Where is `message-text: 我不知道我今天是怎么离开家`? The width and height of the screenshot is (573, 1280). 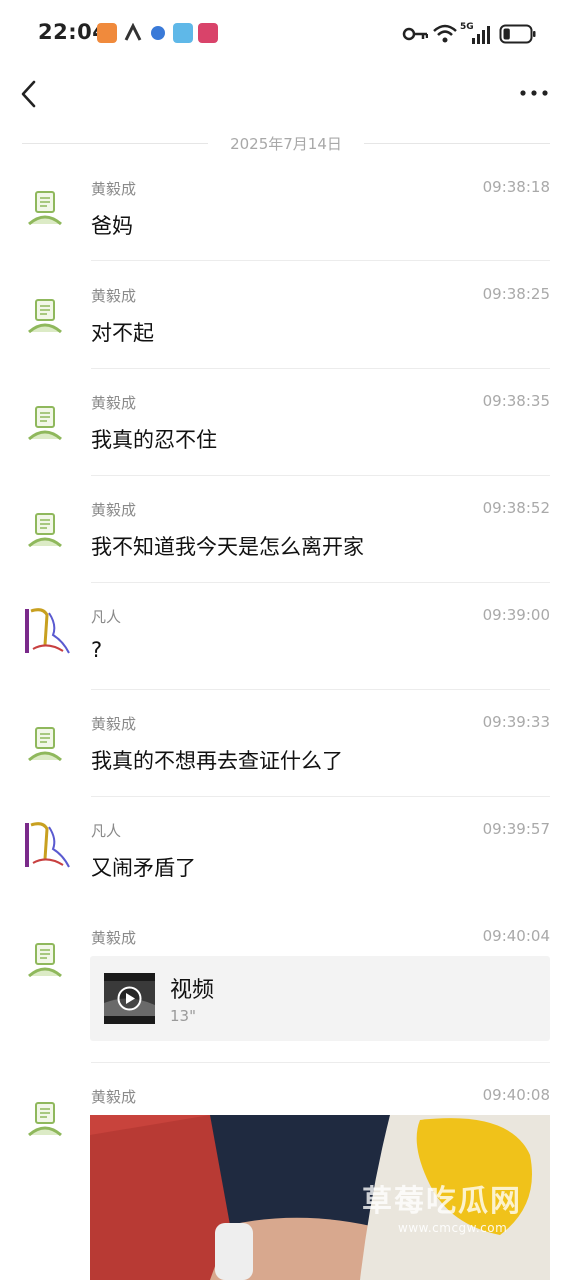
message-text: 我不知道我今天是怎么离开家 is located at coordinates (227, 547).